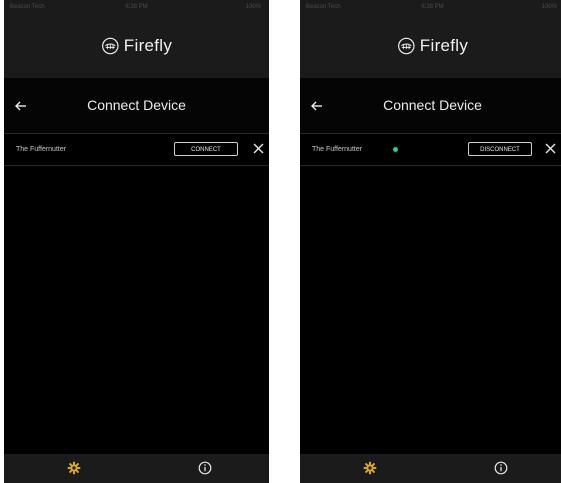 The height and width of the screenshot is (483, 561). Describe the element at coordinates (500, 149) in the screenshot. I see `disconnect-button: DISCONNECT` at that location.